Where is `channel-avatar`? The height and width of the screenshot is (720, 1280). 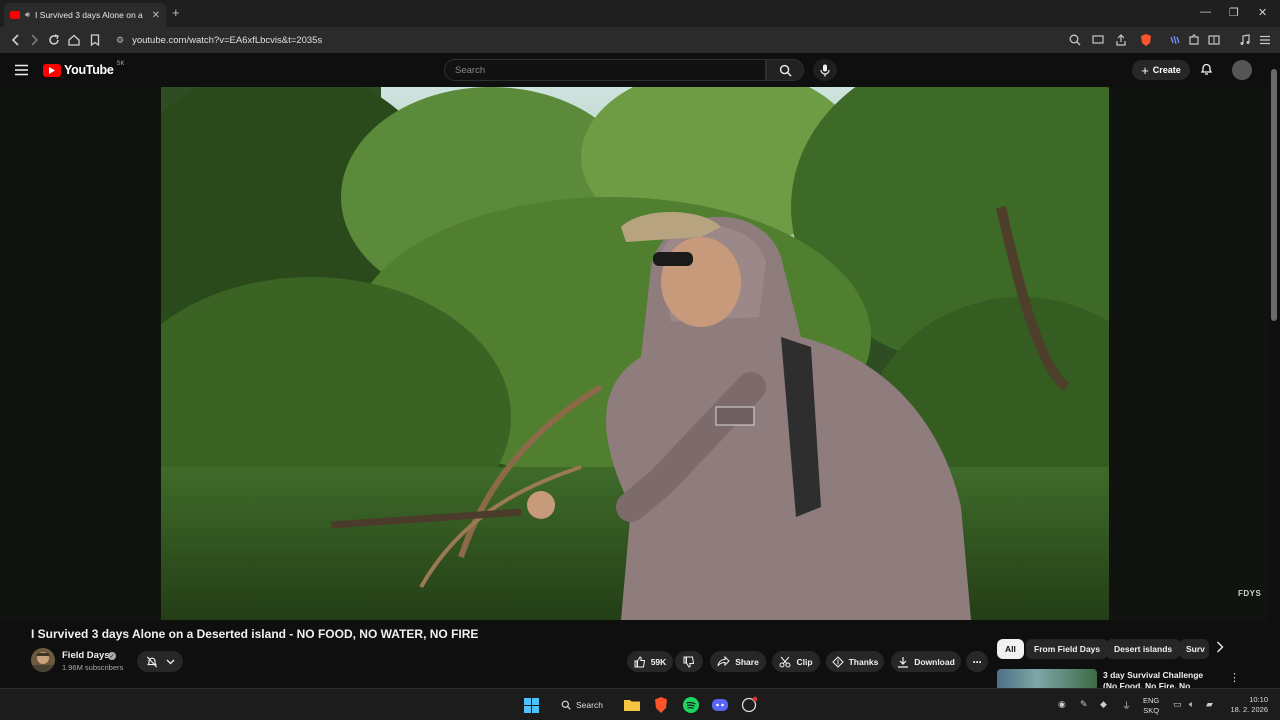 channel-avatar is located at coordinates (43, 660).